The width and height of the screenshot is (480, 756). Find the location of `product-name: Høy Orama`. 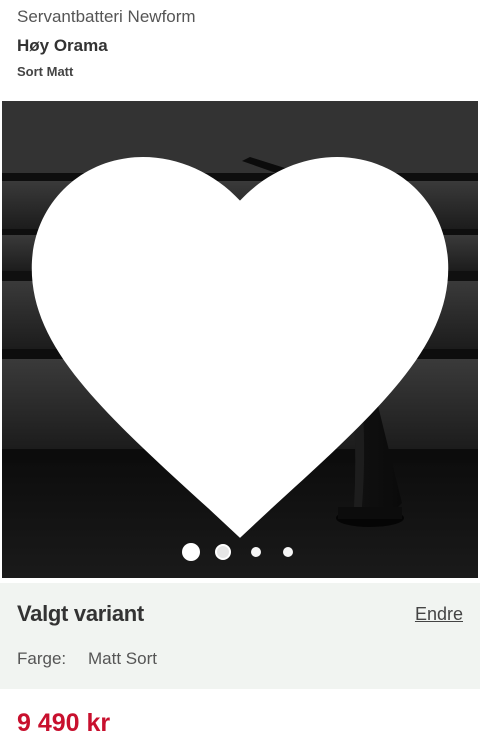

product-name: Høy Orama is located at coordinates (62, 45).